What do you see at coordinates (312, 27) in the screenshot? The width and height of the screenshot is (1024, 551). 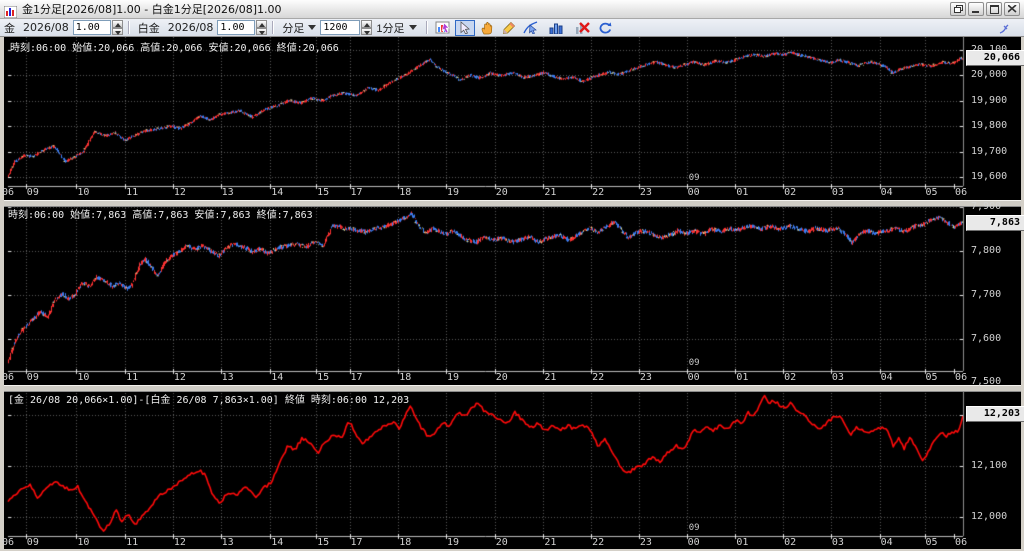 I see `chevron-down-icon` at bounding box center [312, 27].